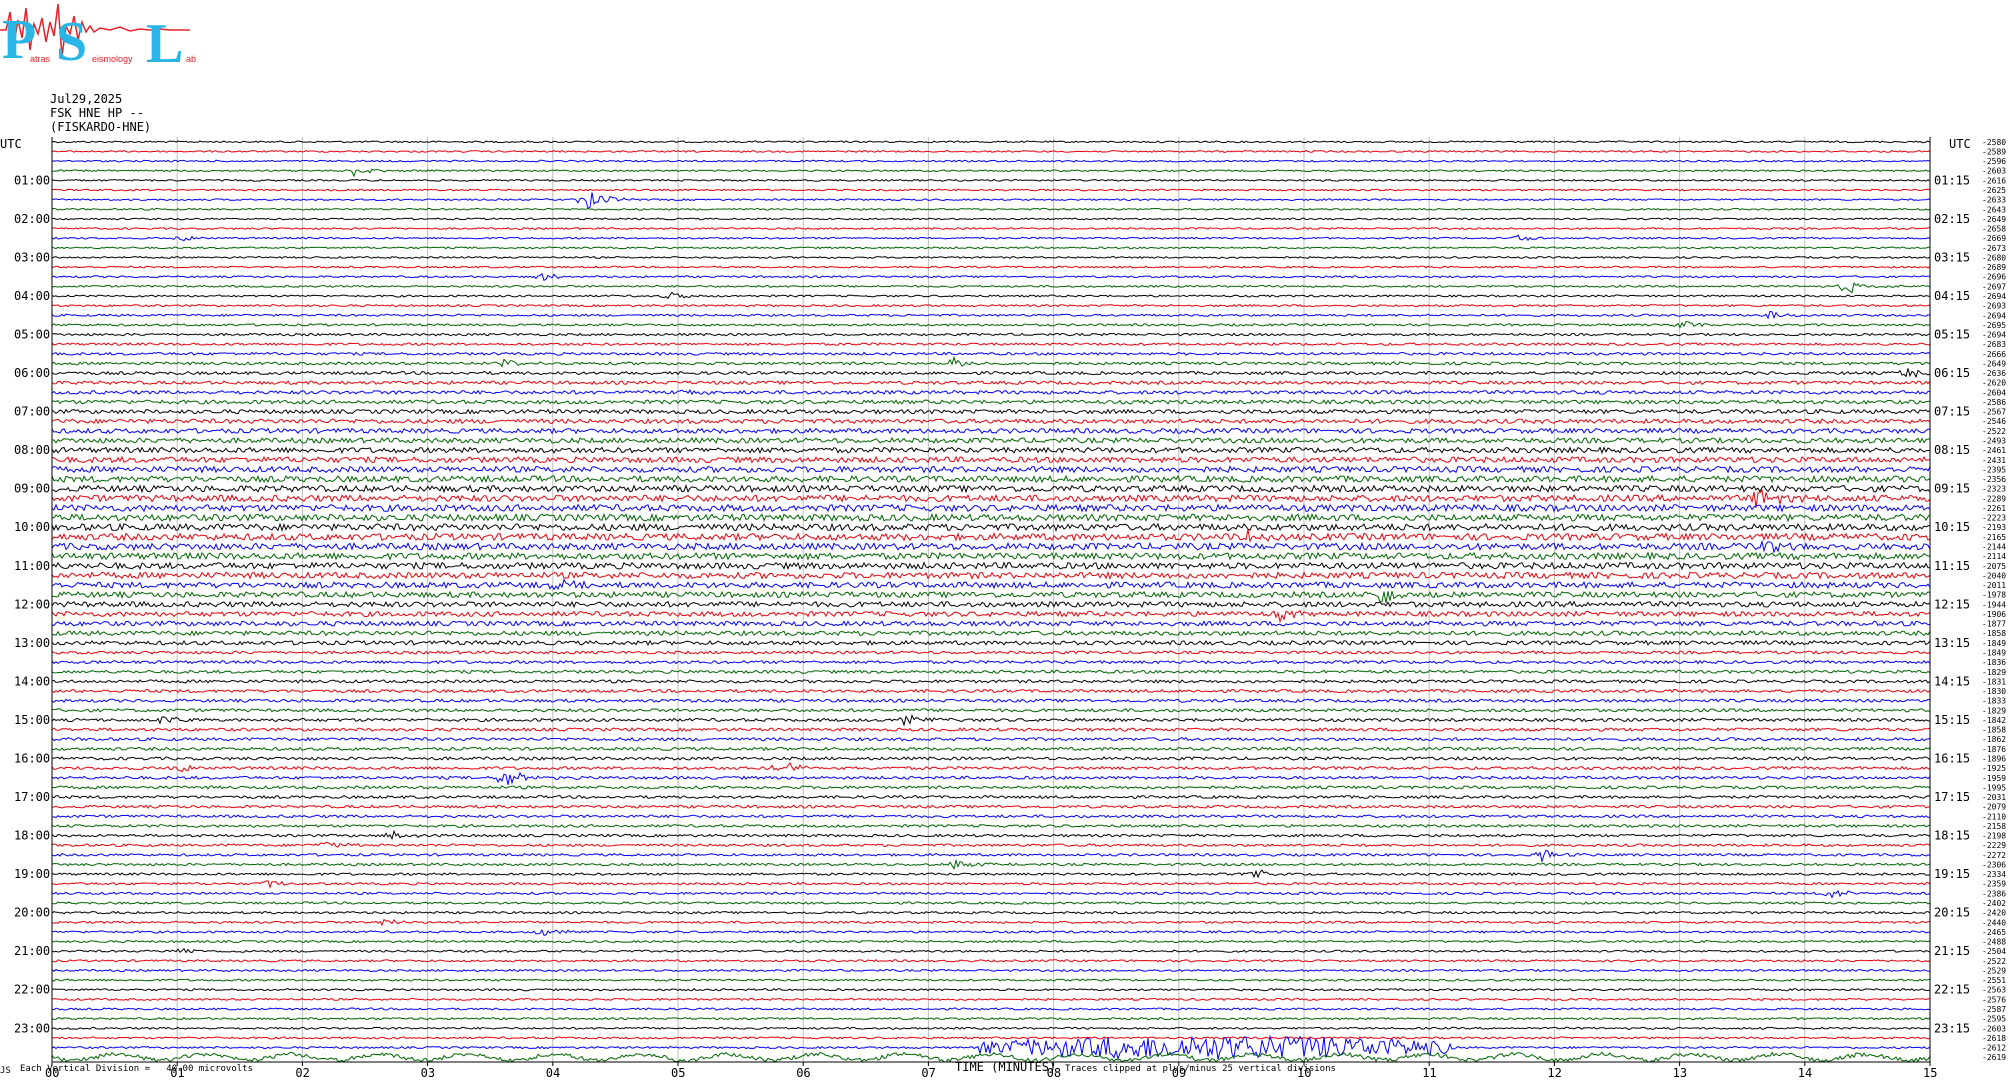  What do you see at coordinates (1994, 286) in the screenshot?
I see `offset-label: -2697` at bounding box center [1994, 286].